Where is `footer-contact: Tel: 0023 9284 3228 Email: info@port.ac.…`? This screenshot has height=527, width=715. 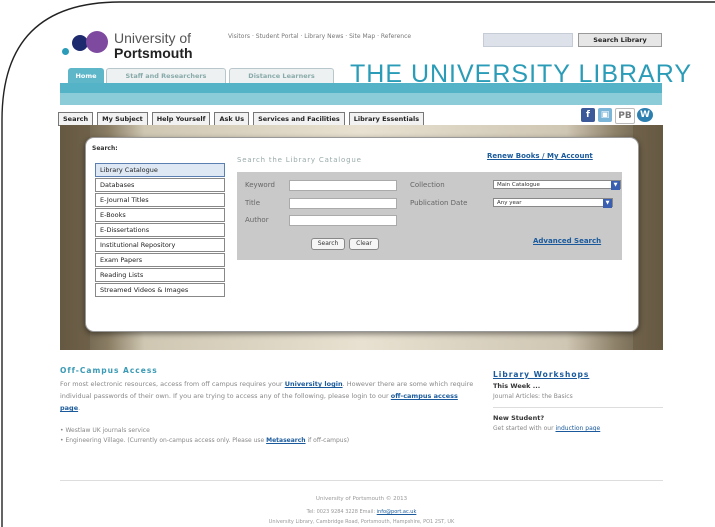 footer-contact: Tel: 0023 9284 3228 Email: info@port.ac.… is located at coordinates (361, 512).